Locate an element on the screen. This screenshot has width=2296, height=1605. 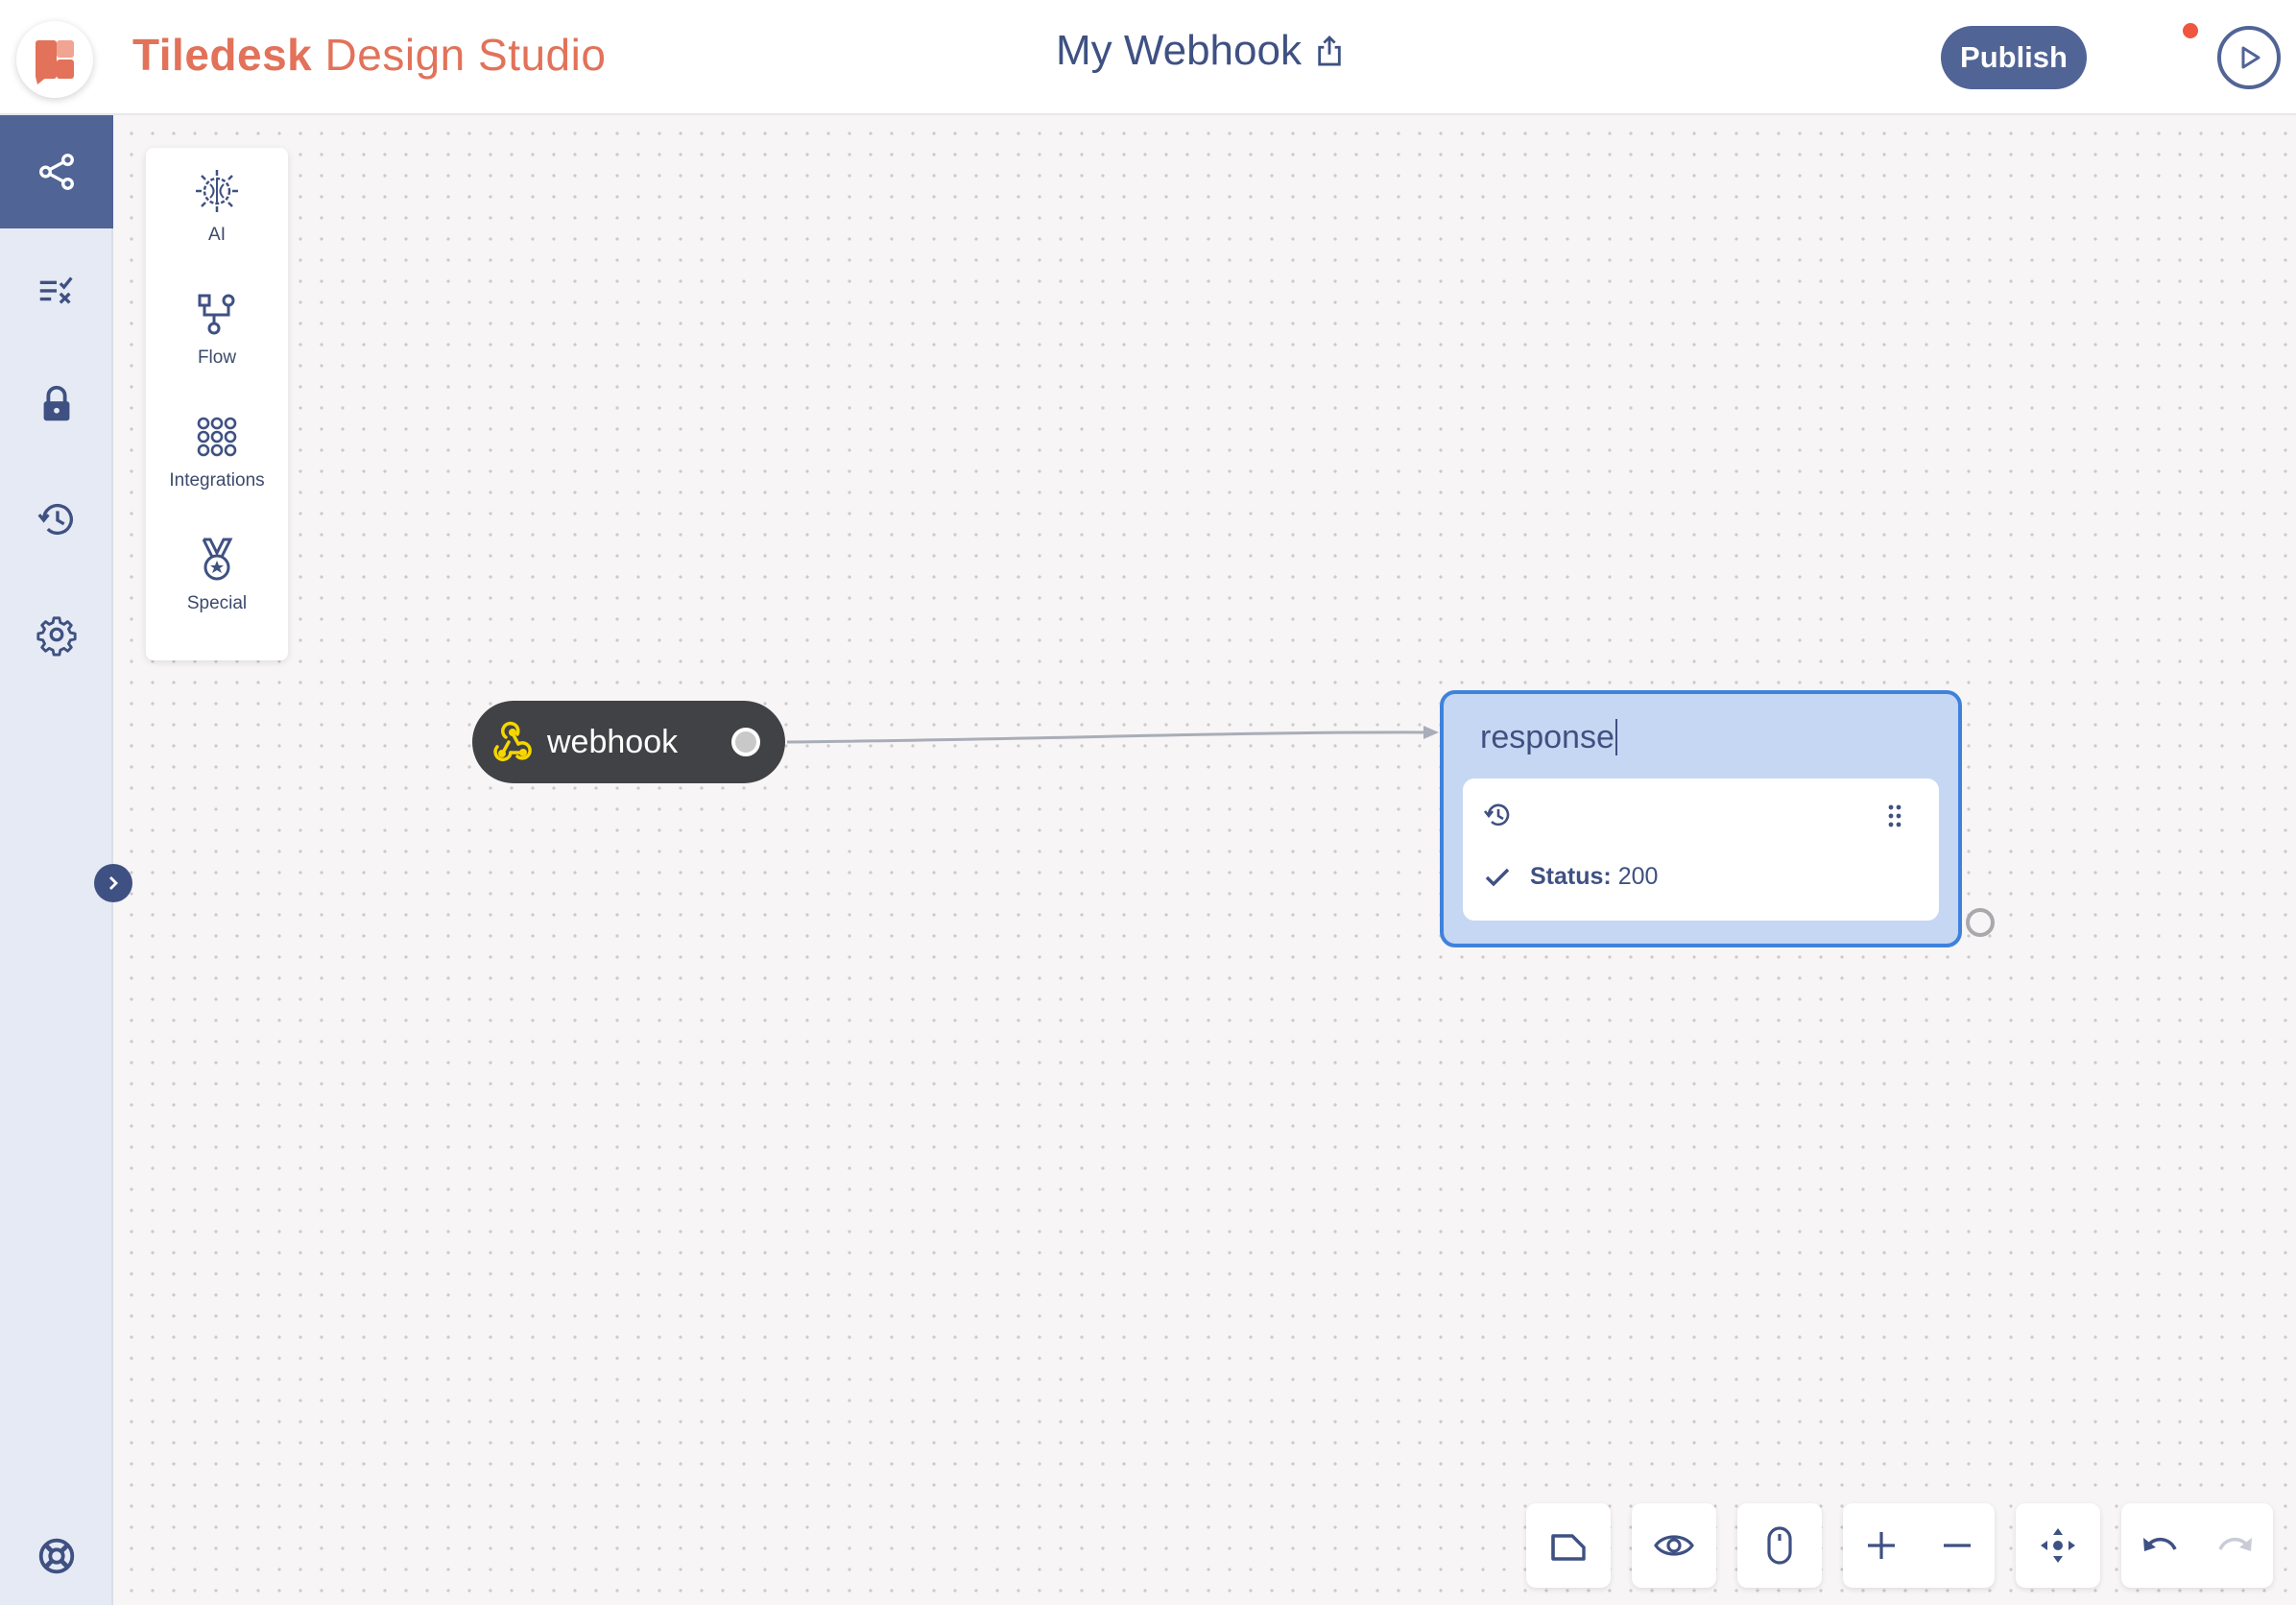
notification-dot is located at coordinates (2190, 30).